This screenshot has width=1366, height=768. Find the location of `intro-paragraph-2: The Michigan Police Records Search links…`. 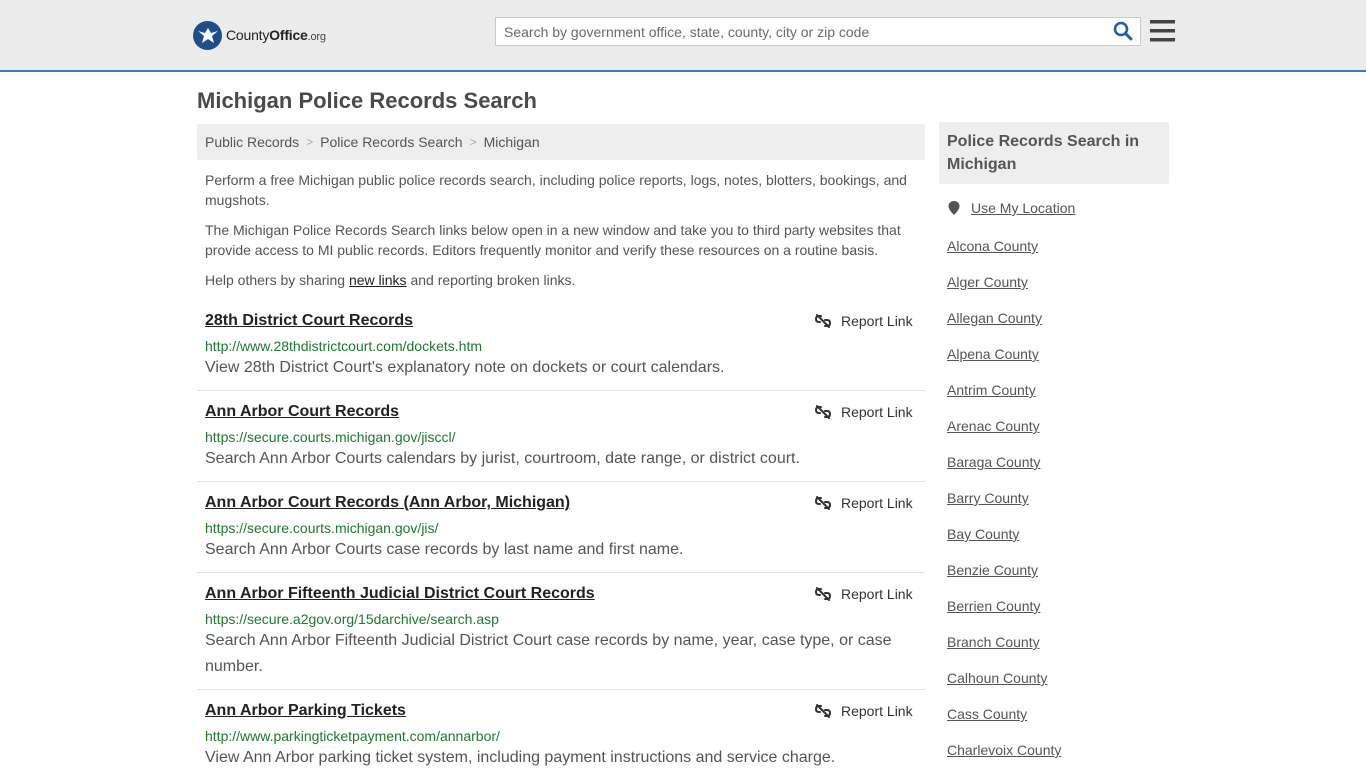

intro-paragraph-2: The Michigan Police Records Search links… is located at coordinates (553, 240).